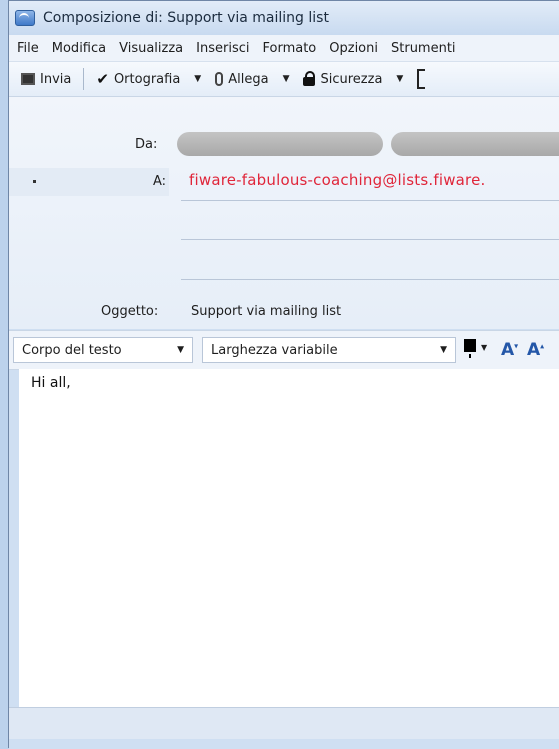 The image size is (559, 749). What do you see at coordinates (248, 79) in the screenshot?
I see `attach-label: Allega` at bounding box center [248, 79].